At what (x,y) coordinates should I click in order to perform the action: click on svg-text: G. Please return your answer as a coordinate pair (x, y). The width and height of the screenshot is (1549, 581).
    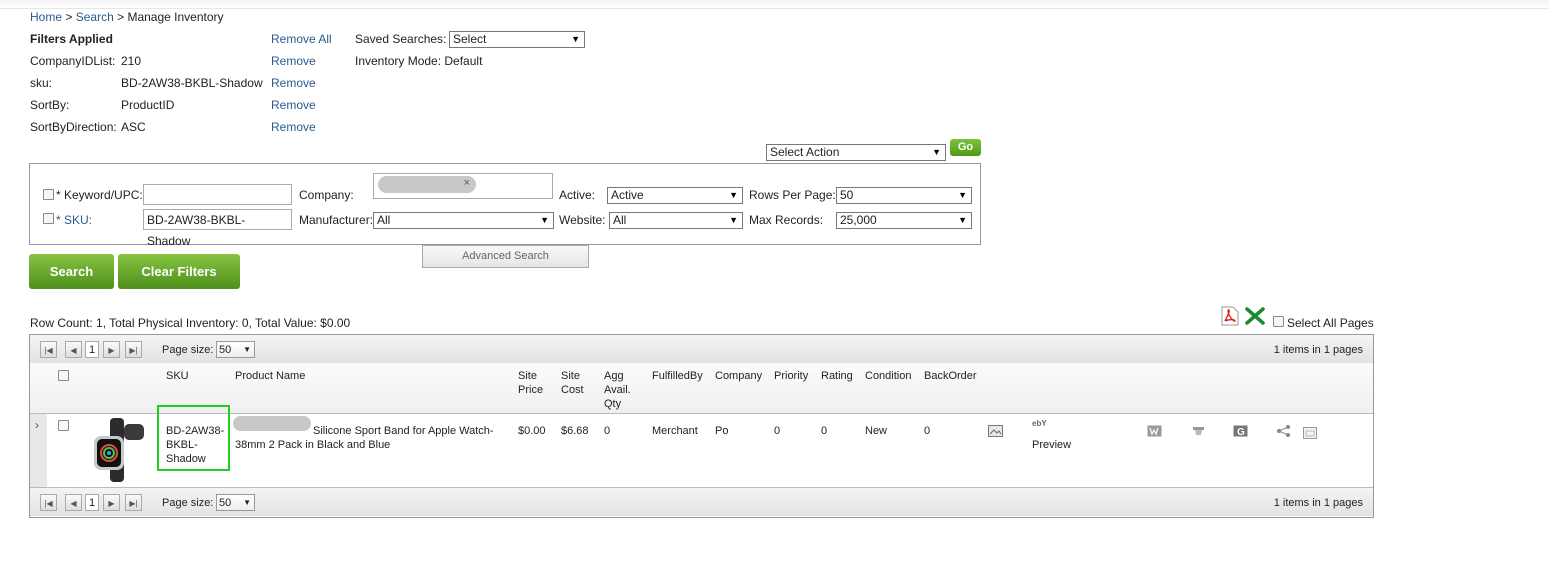
    Looking at the image, I should click on (1241, 432).